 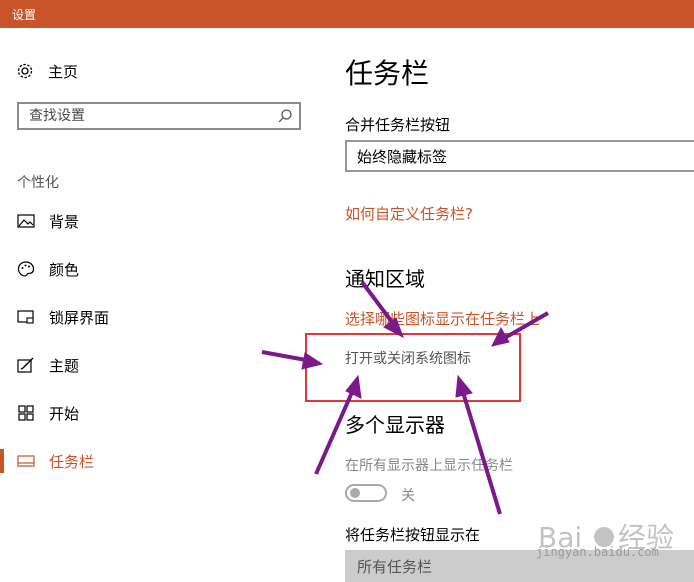 What do you see at coordinates (165, 317) in the screenshot?
I see `sidebar-item-lock-screen: 锁屏界面` at bounding box center [165, 317].